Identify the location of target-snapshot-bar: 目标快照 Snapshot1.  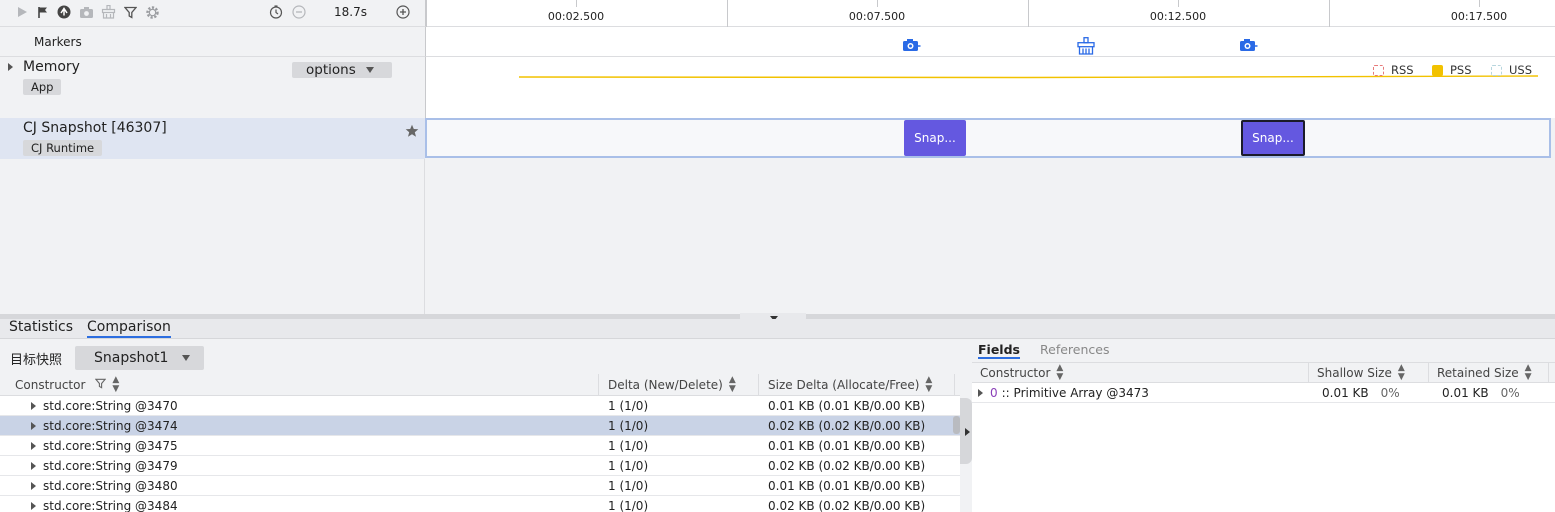
(480, 357).